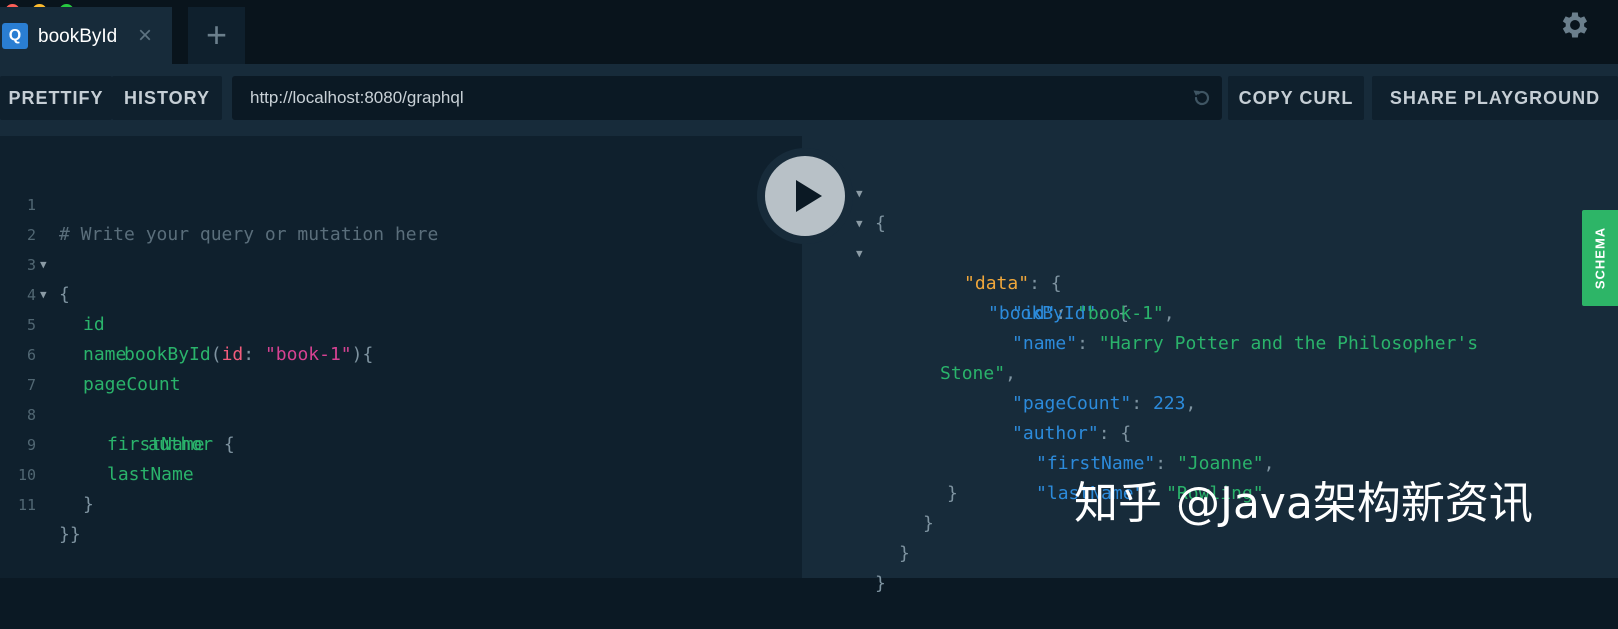  Describe the element at coordinates (15, 36) in the screenshot. I see `query-badge-icon: Q` at that location.